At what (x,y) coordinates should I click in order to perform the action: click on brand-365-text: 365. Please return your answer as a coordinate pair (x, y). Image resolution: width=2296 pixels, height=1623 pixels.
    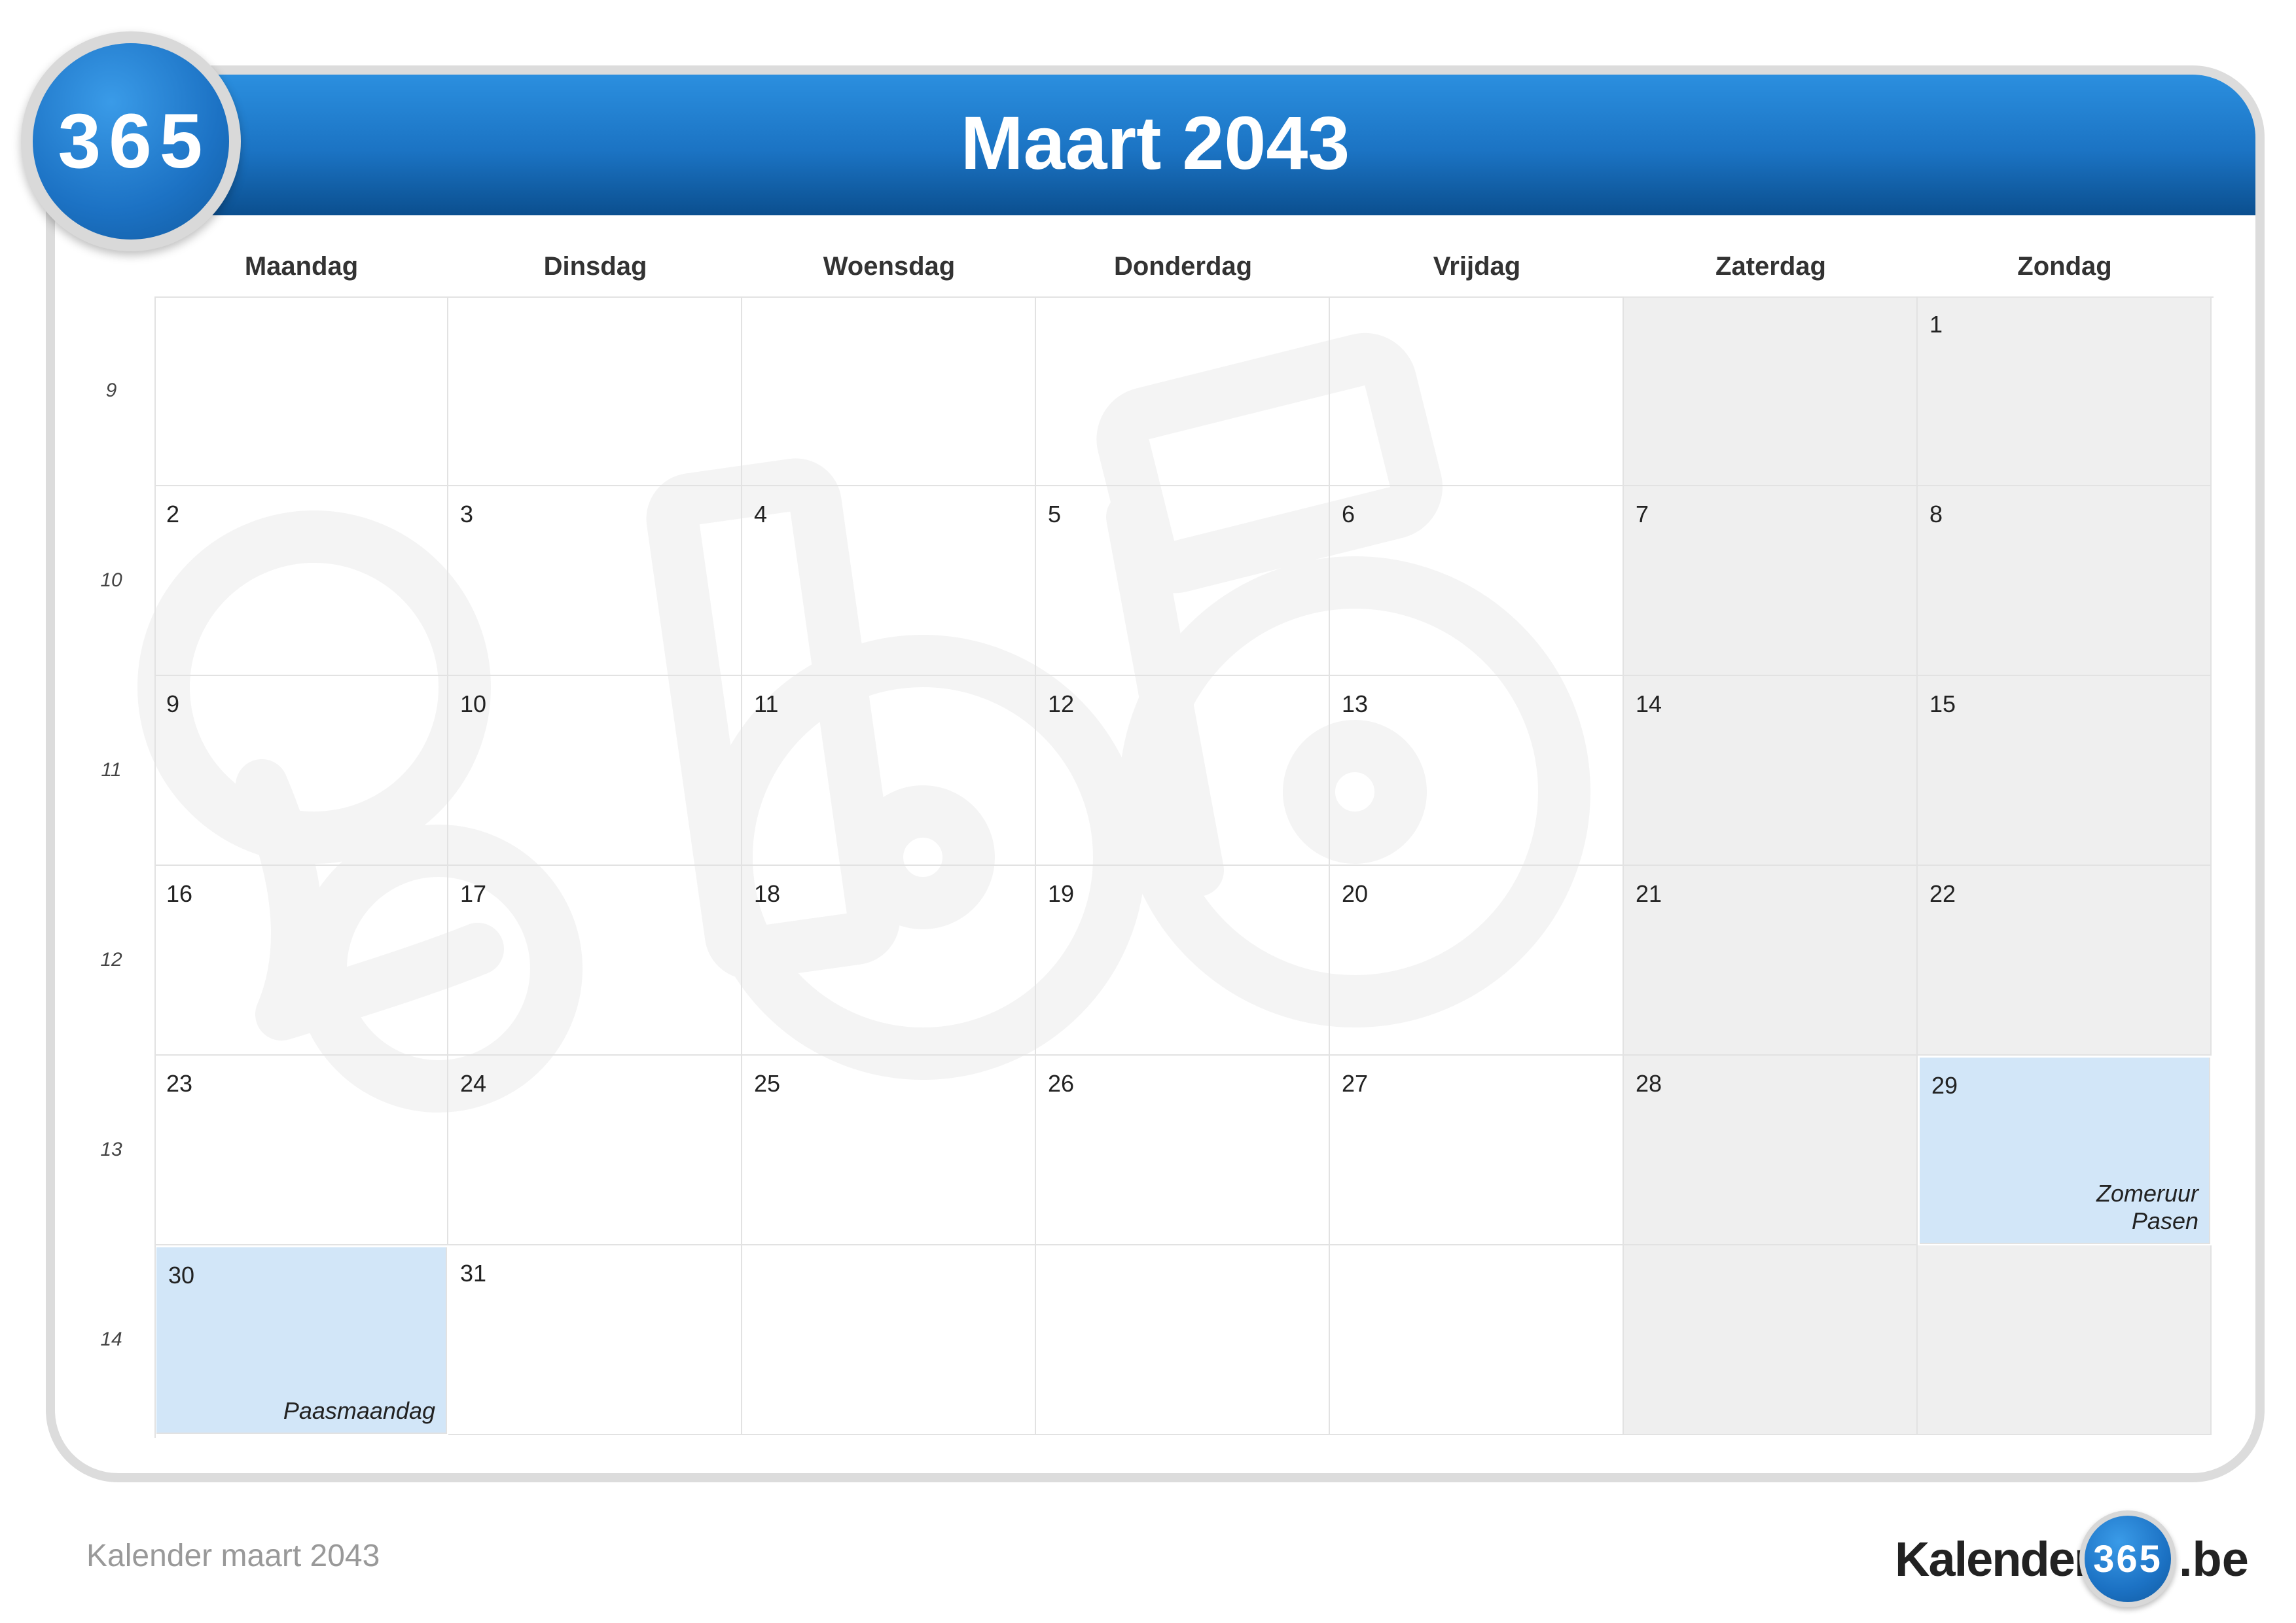
    Looking at the image, I should click on (2127, 1558).